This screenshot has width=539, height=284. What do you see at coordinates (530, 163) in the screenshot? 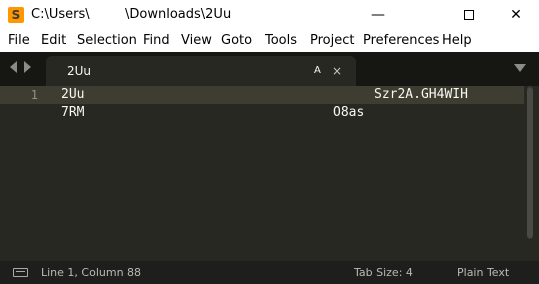
I see `scrollbar-thumb` at bounding box center [530, 163].